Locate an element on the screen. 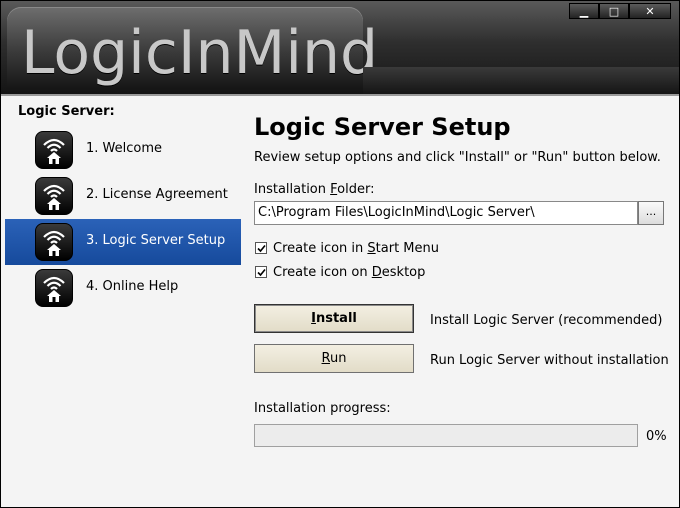 The image size is (680, 508). sidebar-item-label: 4. Online Help is located at coordinates (132, 286).